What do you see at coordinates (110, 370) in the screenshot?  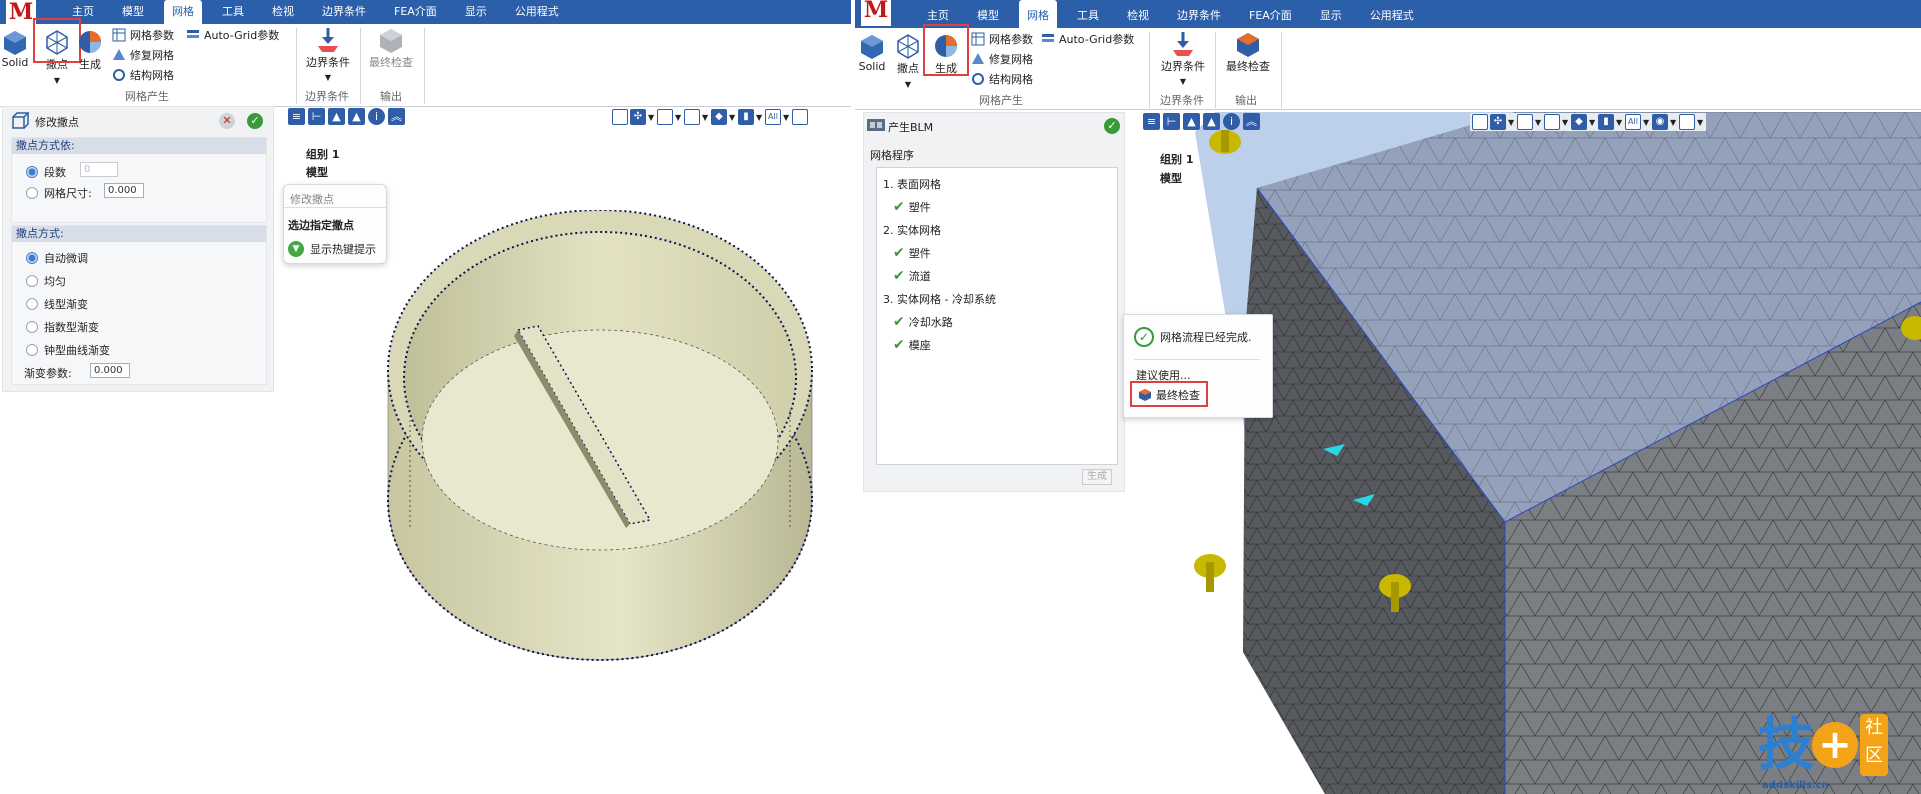 I see `gradient-input: 0.000` at bounding box center [110, 370].